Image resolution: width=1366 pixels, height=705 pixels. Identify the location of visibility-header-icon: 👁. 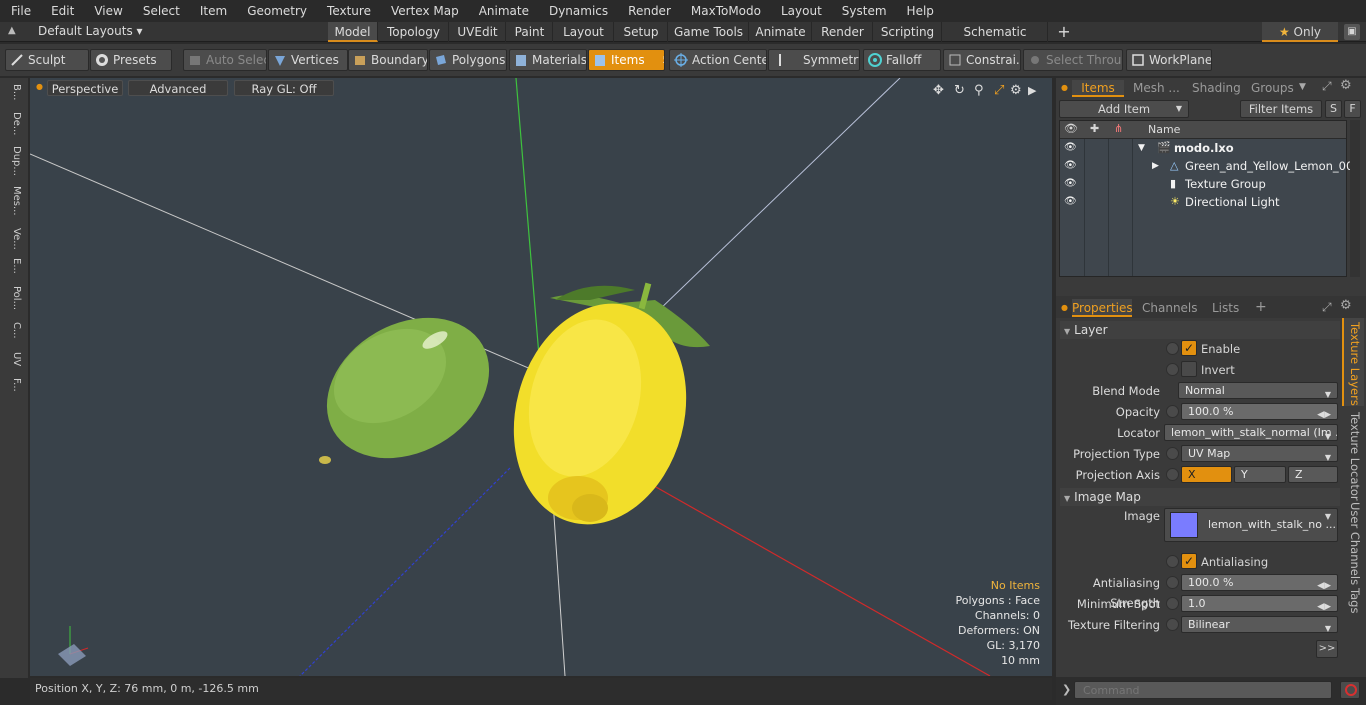
(1071, 128).